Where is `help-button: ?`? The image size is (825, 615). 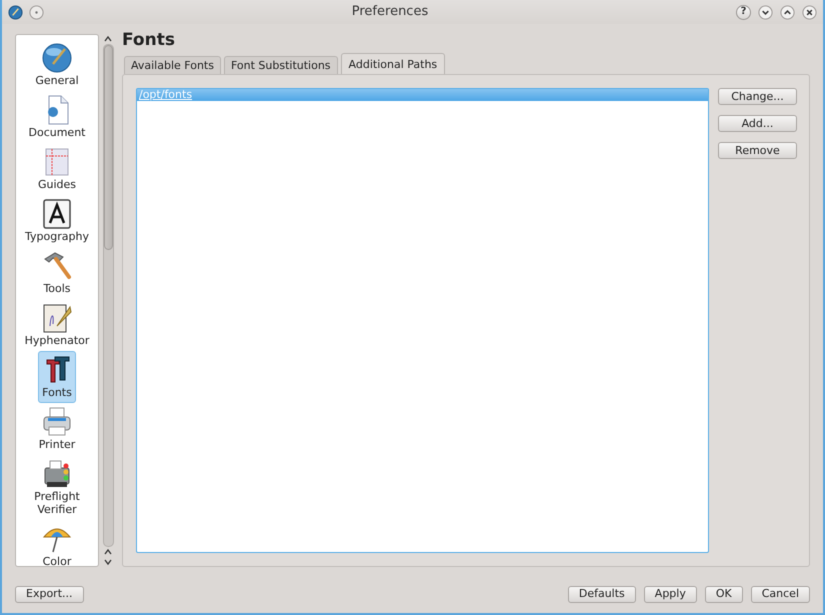
help-button: ? is located at coordinates (743, 12).